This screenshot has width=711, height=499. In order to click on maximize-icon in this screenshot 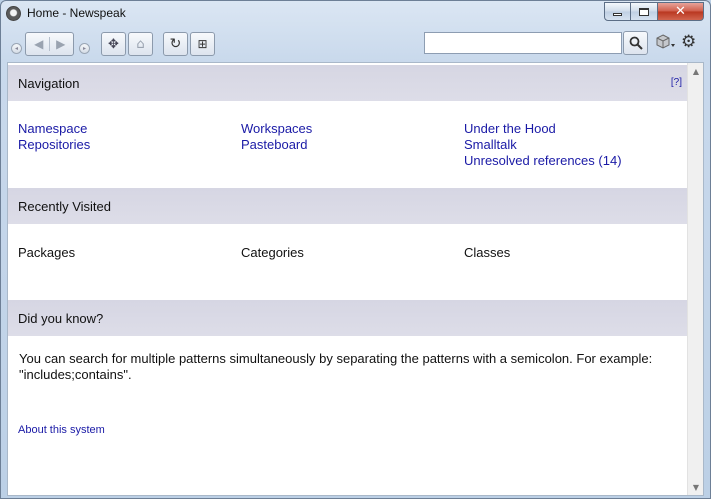, I will do `click(644, 11)`.